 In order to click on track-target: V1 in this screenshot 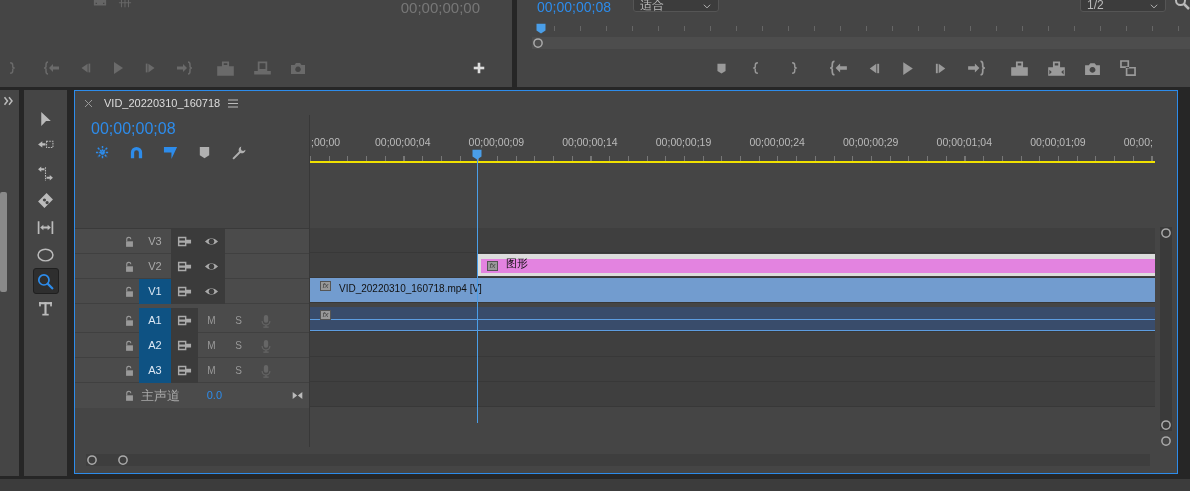, I will do `click(155, 291)`.